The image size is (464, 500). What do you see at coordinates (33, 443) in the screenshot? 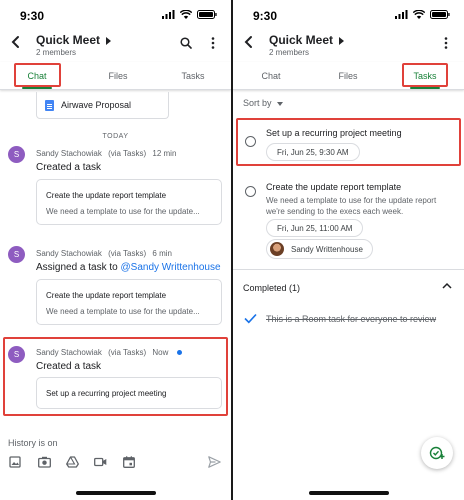
I see `history-status: History is on` at bounding box center [33, 443].